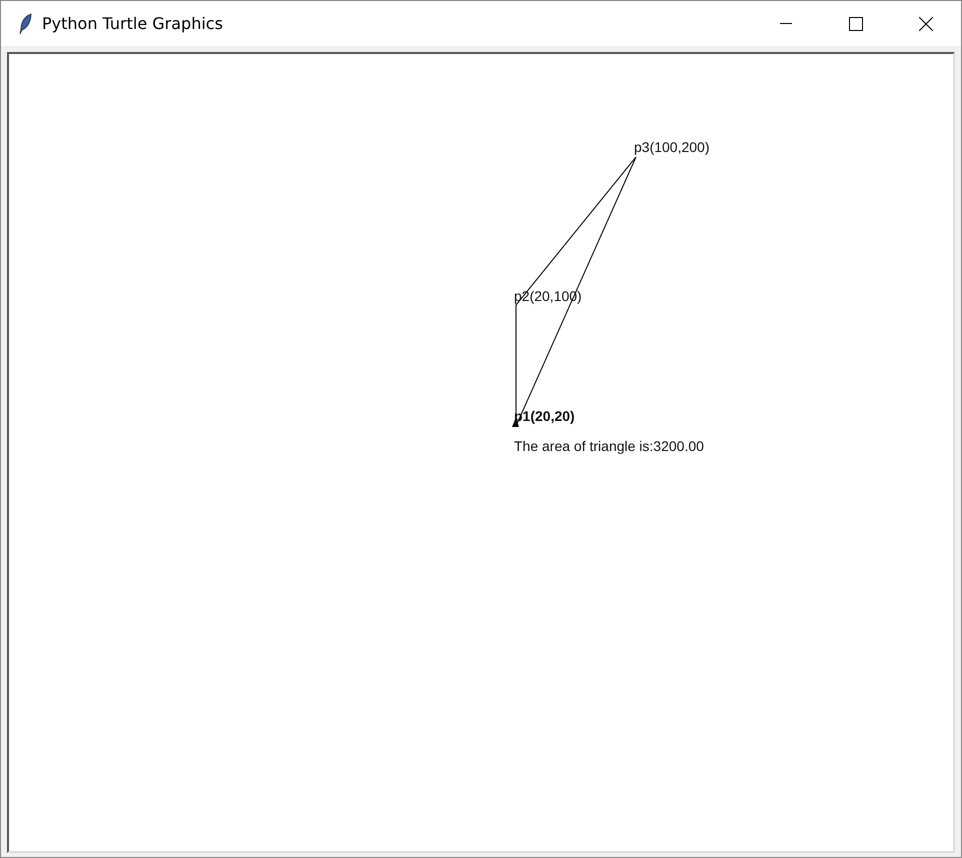 This screenshot has width=962, height=858. Describe the element at coordinates (926, 23) in the screenshot. I see `close-icon` at that location.